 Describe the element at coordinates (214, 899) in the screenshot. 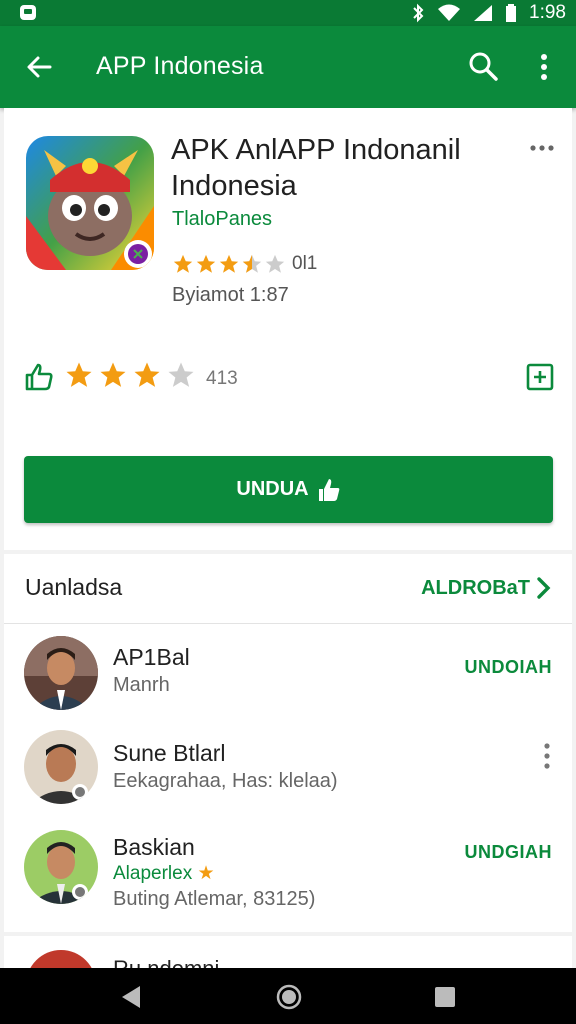

I see `item-subtitle: Buting Atlemar, 83125)` at that location.